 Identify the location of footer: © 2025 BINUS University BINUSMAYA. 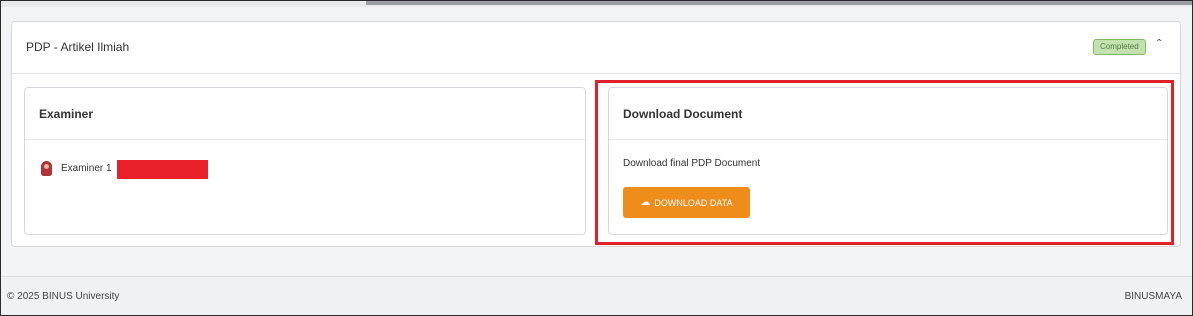
(596, 295).